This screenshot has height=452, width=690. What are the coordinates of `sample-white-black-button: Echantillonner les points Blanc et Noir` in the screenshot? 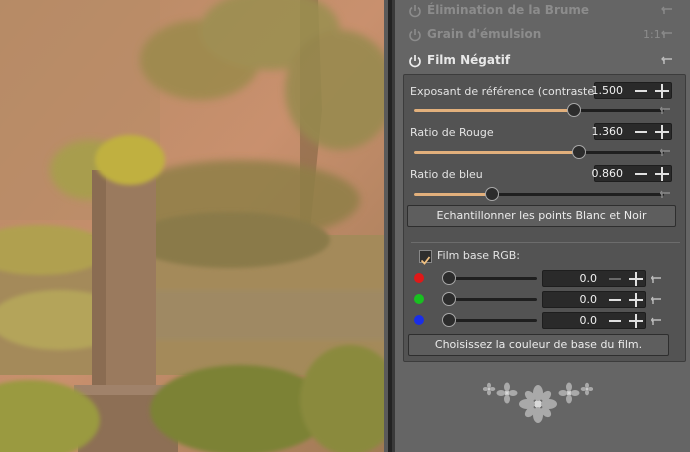 It's located at (541, 216).